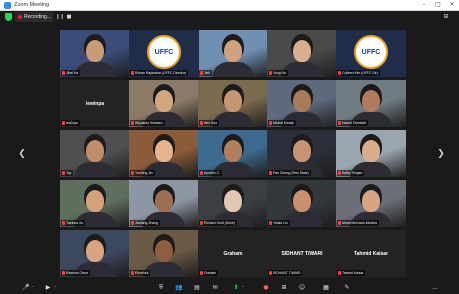  What do you see at coordinates (71, 73) in the screenshot?
I see `participant-name-plate: Jihei Ha` at bounding box center [71, 73].